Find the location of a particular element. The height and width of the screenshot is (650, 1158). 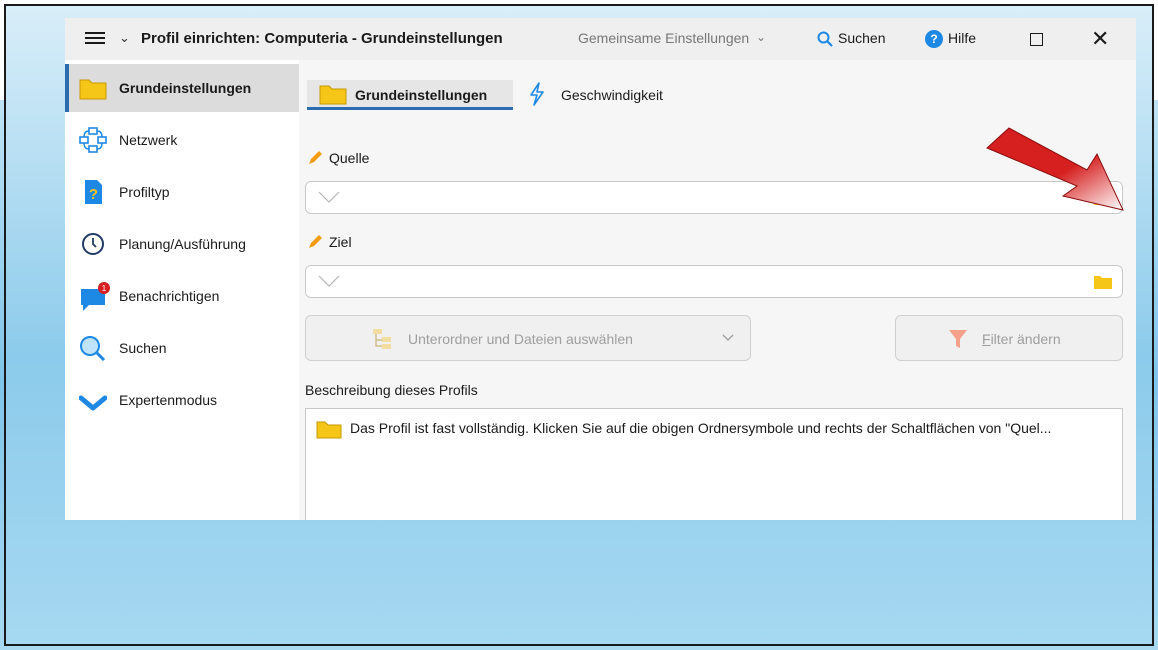

subfolders-button: Unterordner und Dateien auswählen is located at coordinates (528, 338).